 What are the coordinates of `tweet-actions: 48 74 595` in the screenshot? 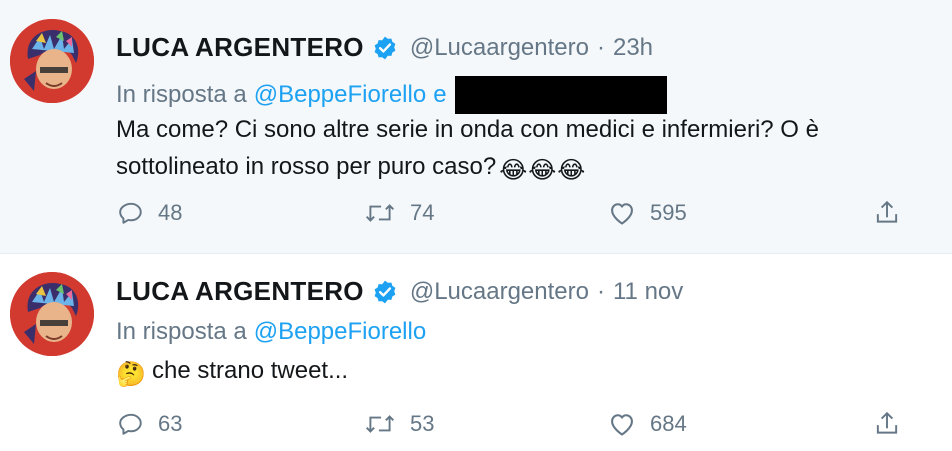 It's located at (518, 213).